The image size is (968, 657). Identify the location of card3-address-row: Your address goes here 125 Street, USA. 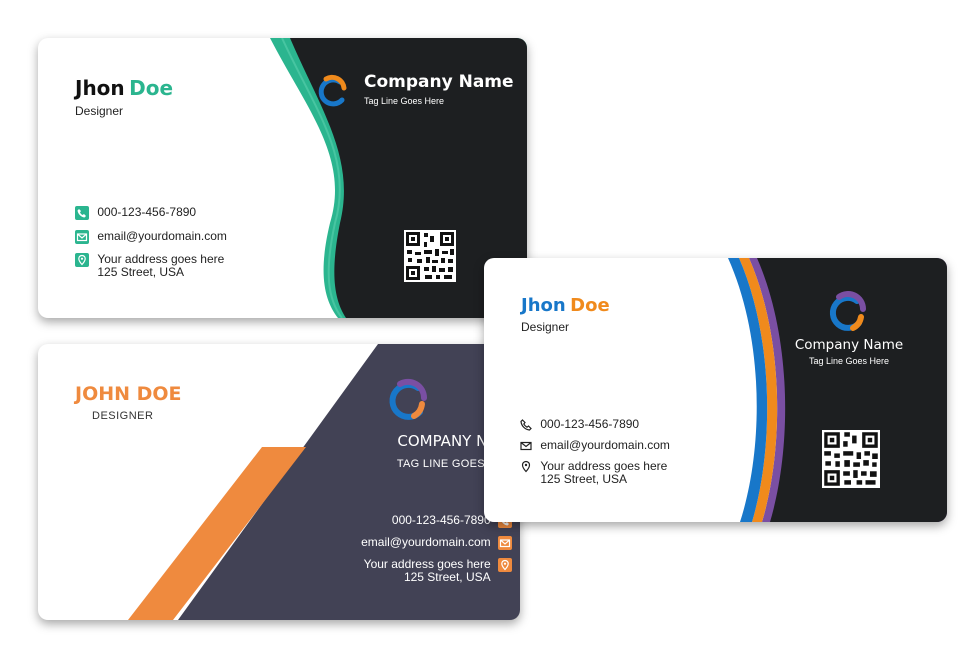
(593, 473).